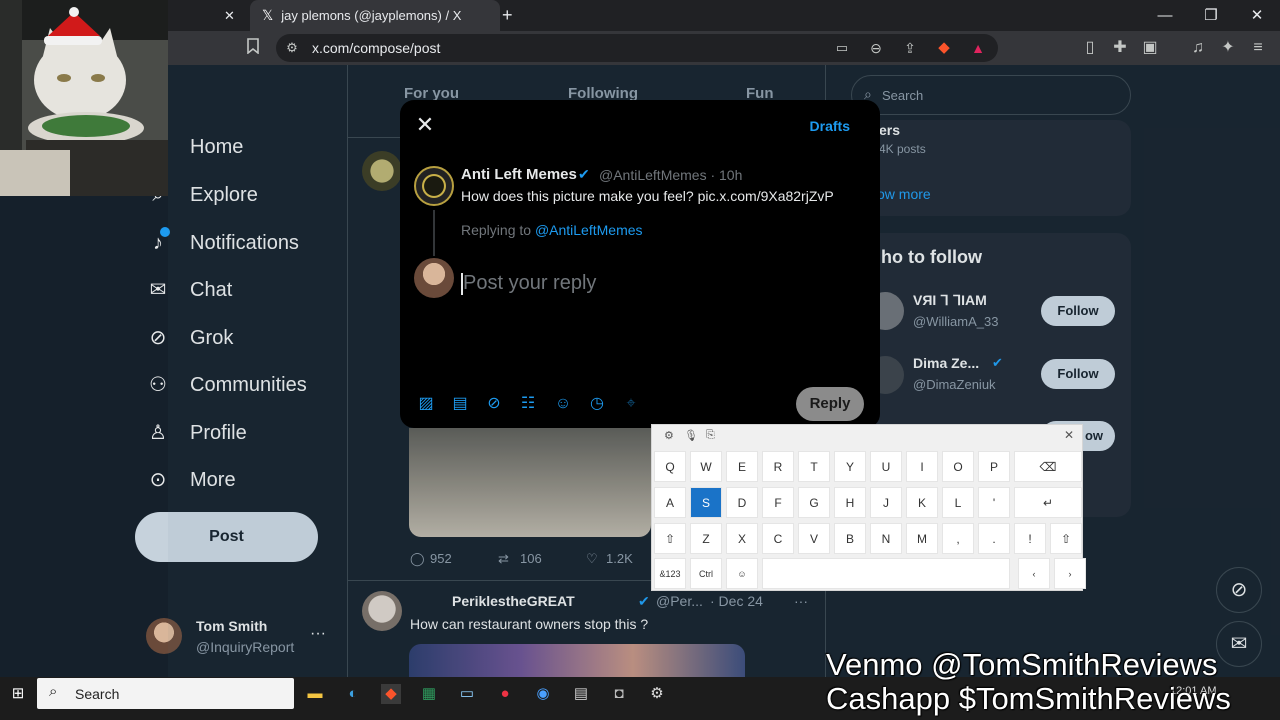 The width and height of the screenshot is (1280, 720). I want to click on taskbar-search: ⌕ Search, so click(165, 693).